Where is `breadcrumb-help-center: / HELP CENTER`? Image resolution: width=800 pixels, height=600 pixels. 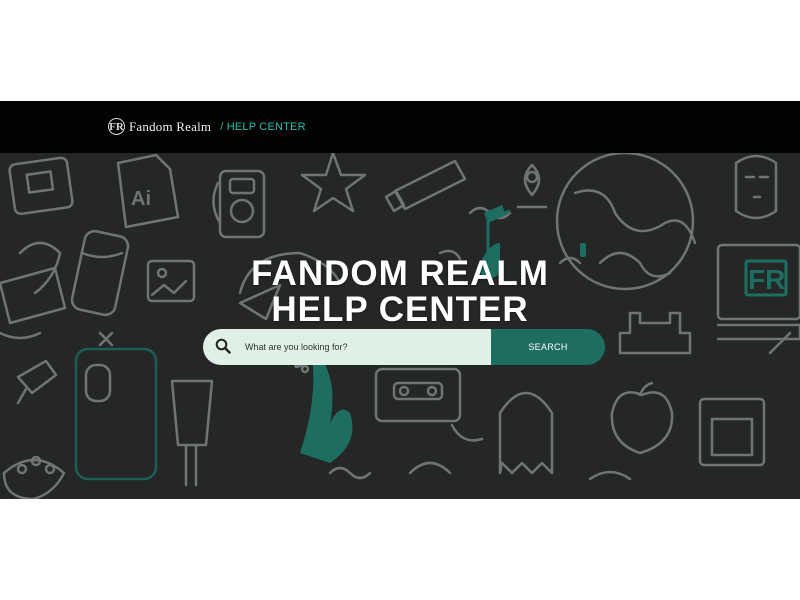 breadcrumb-help-center: / HELP CENTER is located at coordinates (263, 127).